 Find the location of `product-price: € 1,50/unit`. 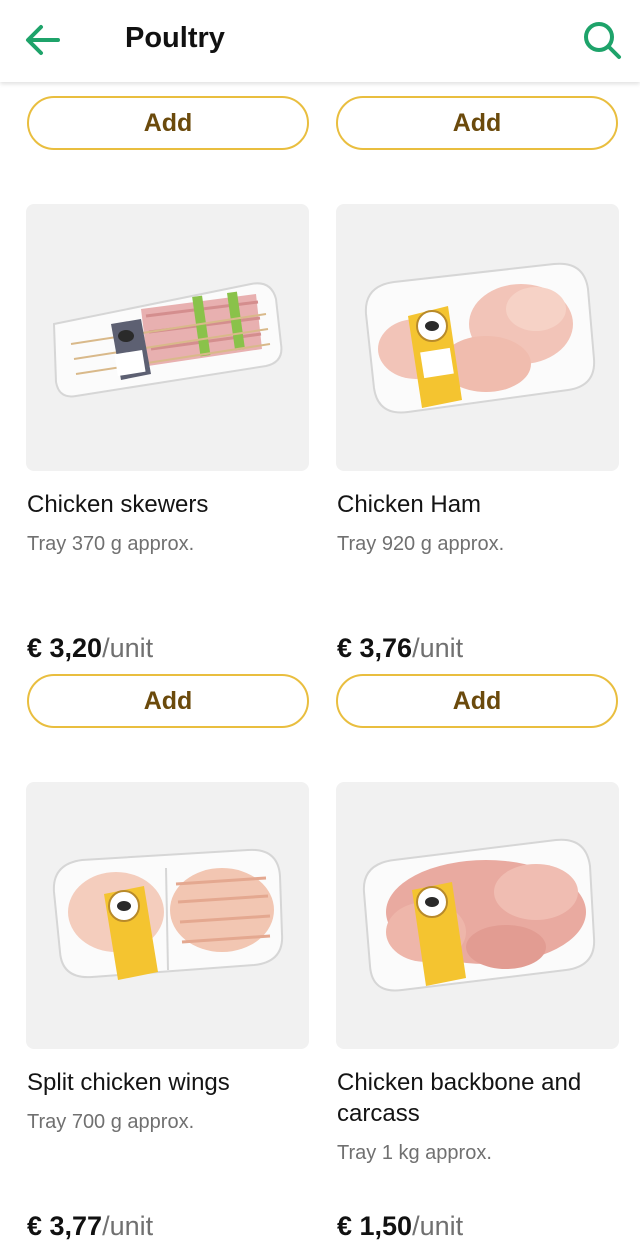

product-price: € 1,50/unit is located at coordinates (400, 1226).